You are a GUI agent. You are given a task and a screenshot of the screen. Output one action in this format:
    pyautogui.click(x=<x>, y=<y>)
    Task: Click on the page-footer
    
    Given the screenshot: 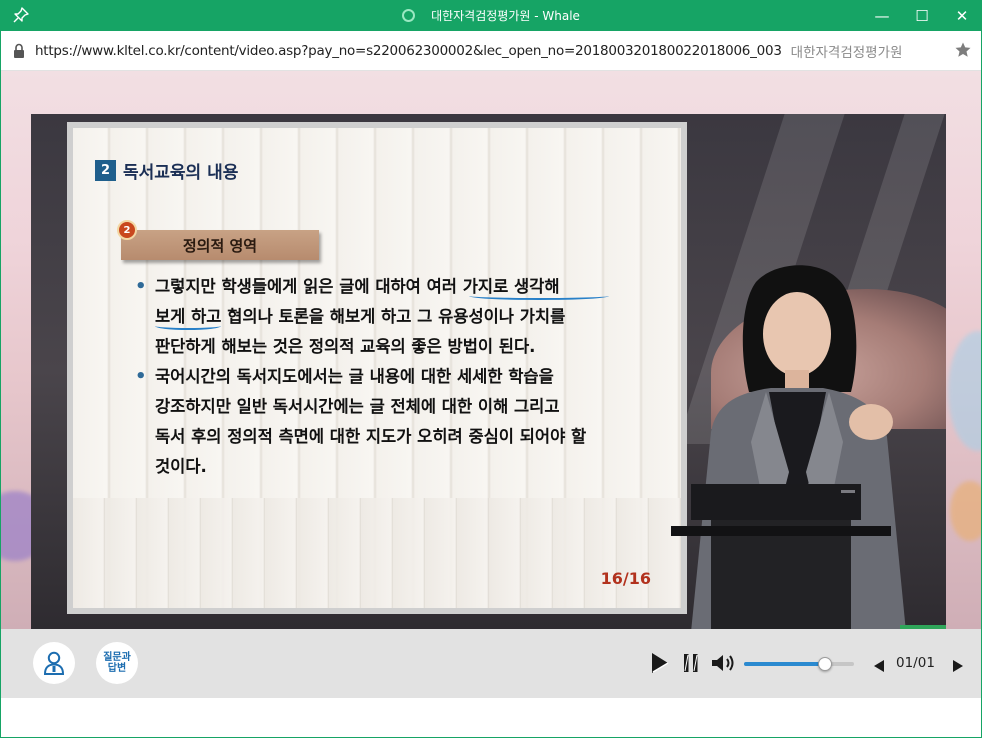 What is the action you would take?
    pyautogui.click(x=491, y=718)
    